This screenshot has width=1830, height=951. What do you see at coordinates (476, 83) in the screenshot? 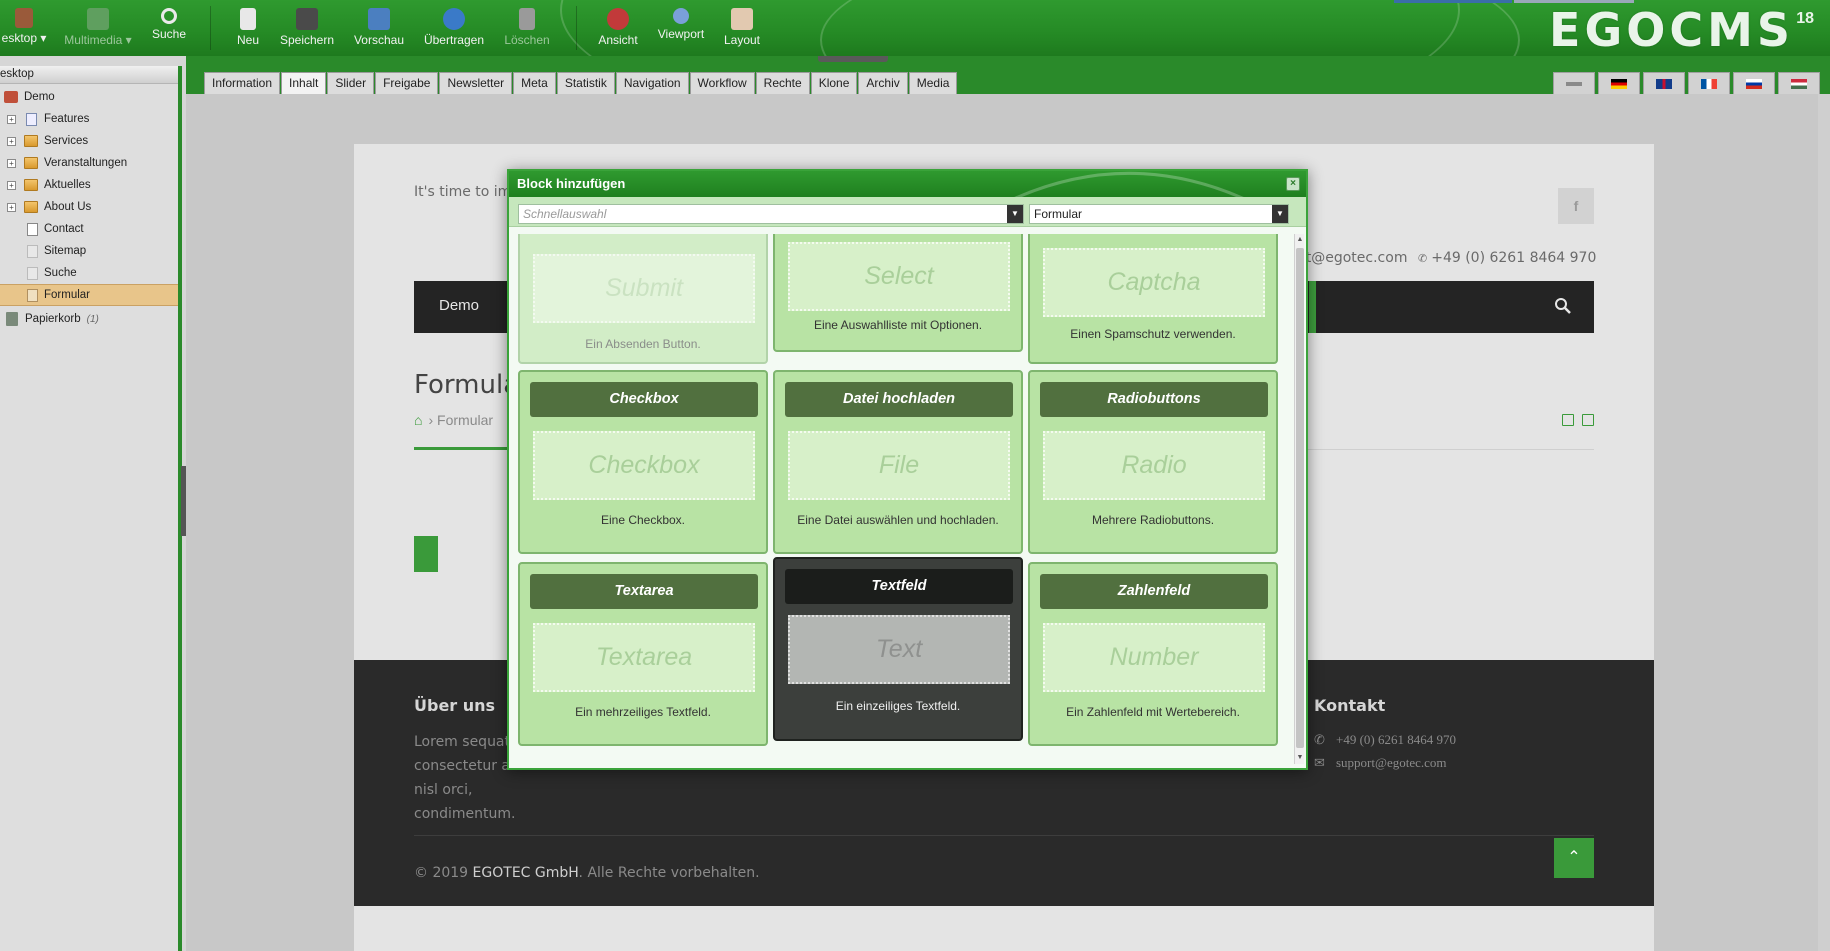
I see `tab-newsletter: Newsletter` at bounding box center [476, 83].